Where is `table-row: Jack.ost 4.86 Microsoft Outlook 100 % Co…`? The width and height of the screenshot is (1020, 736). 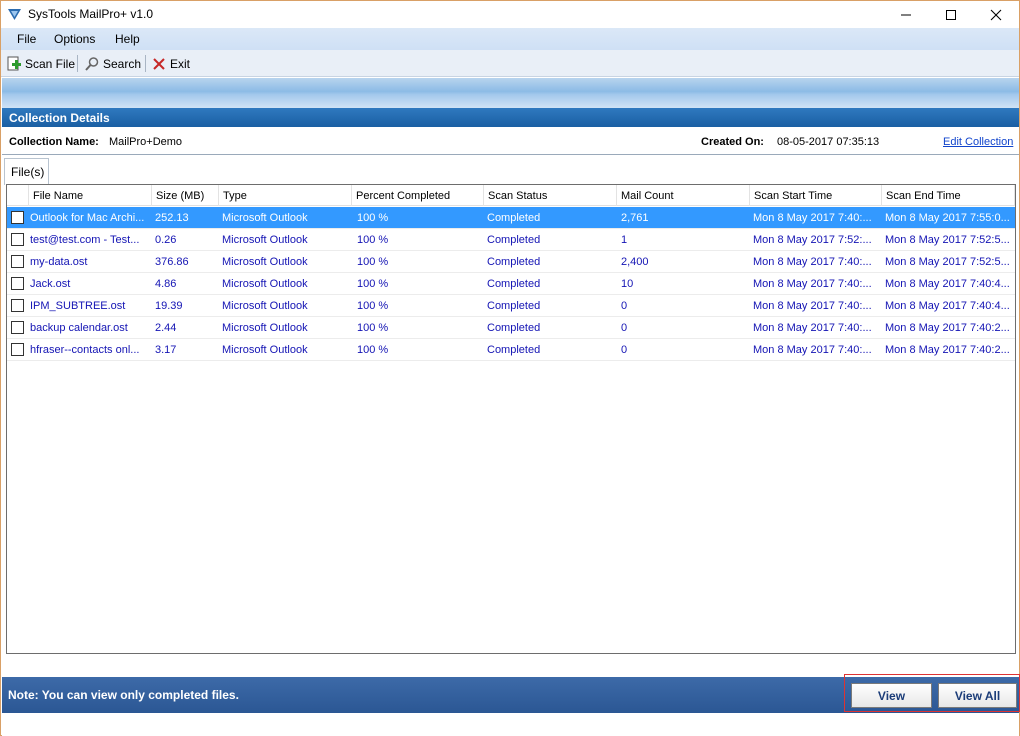 table-row: Jack.ost 4.86 Microsoft Outlook 100 % Co… is located at coordinates (511, 284).